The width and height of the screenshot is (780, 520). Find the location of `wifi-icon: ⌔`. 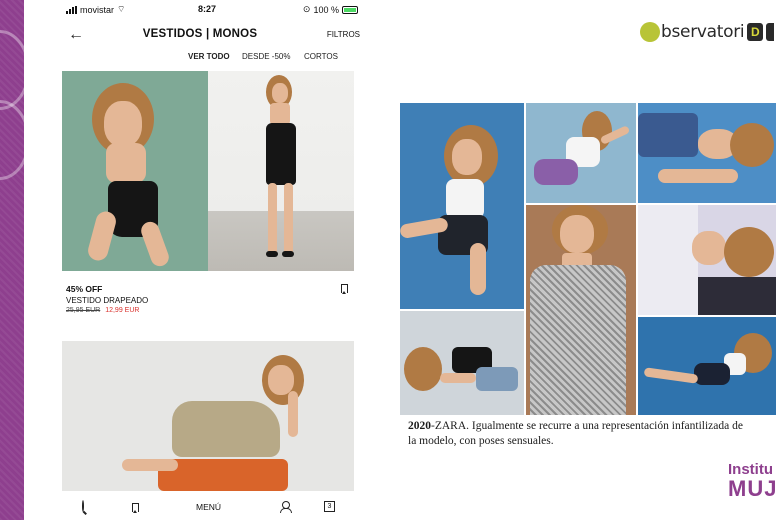

wifi-icon: ⌔ is located at coordinates (121, 9).